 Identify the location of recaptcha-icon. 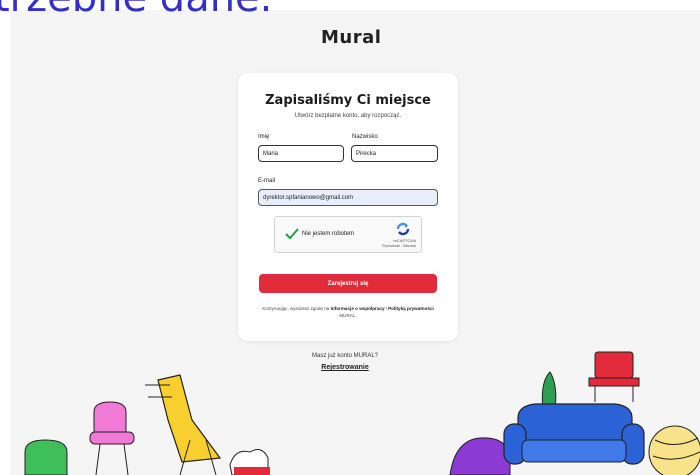
(403, 229).